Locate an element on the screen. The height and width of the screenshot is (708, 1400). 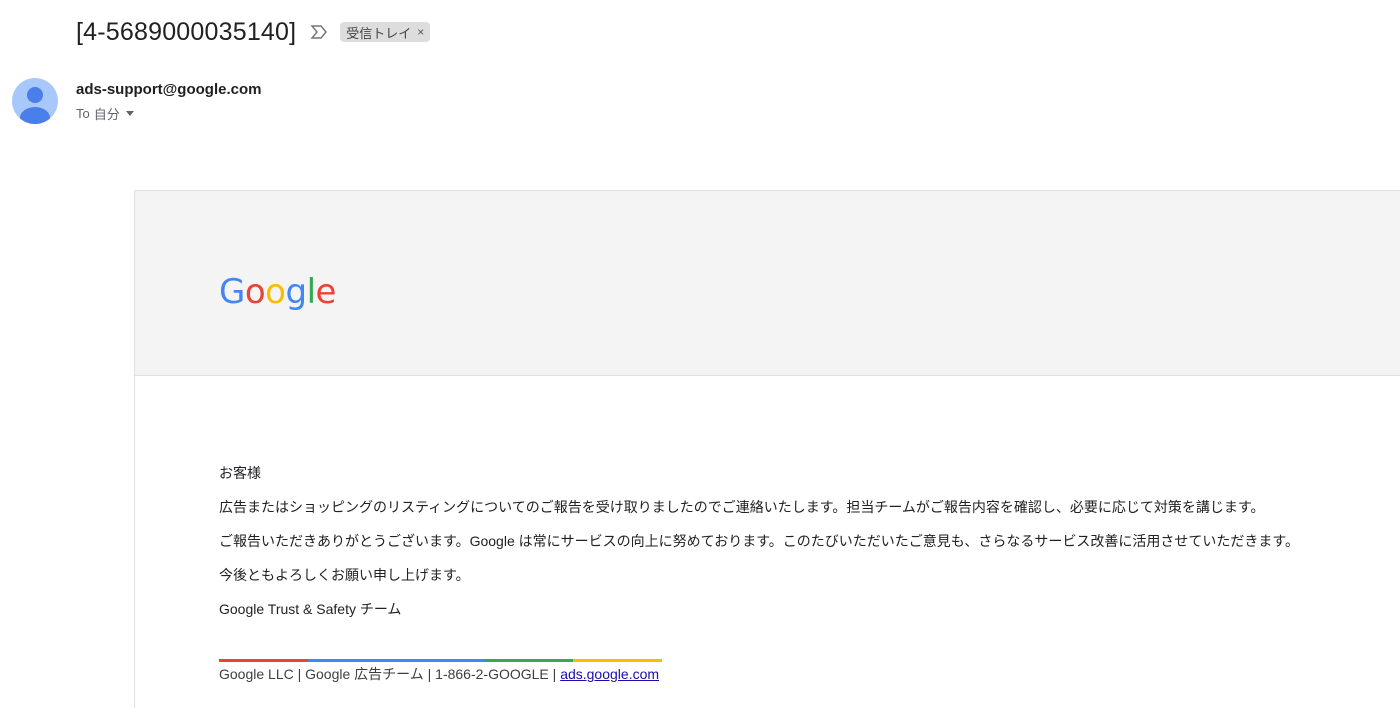
stripe-red is located at coordinates (263, 660).